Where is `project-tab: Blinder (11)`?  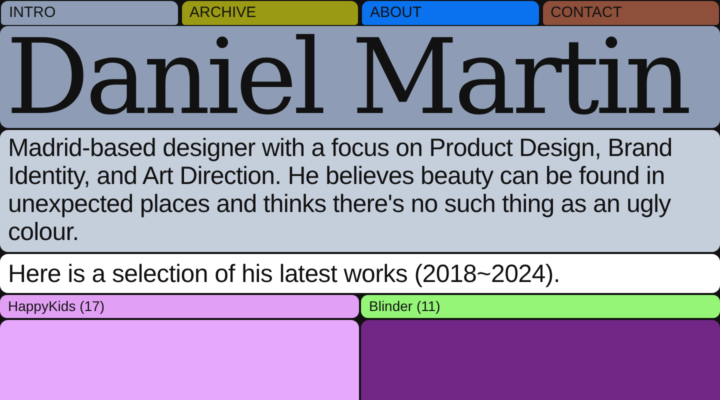 project-tab: Blinder (11) is located at coordinates (540, 306).